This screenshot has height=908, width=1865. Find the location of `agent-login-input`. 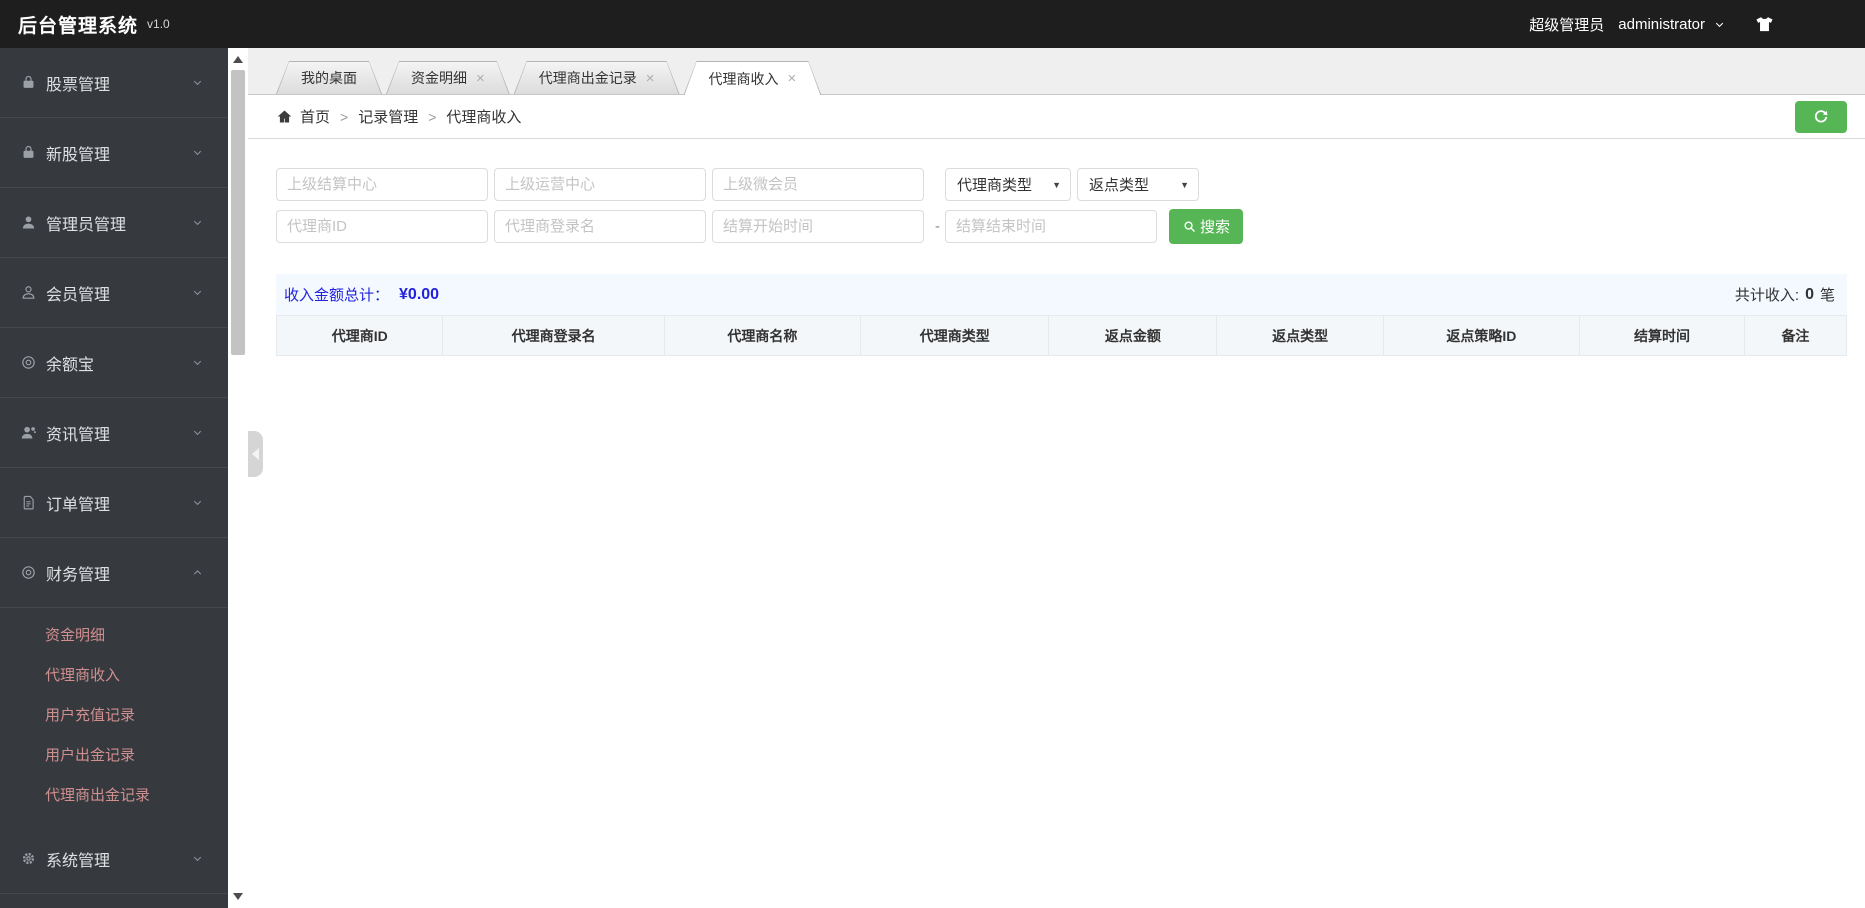

agent-login-input is located at coordinates (600, 226).